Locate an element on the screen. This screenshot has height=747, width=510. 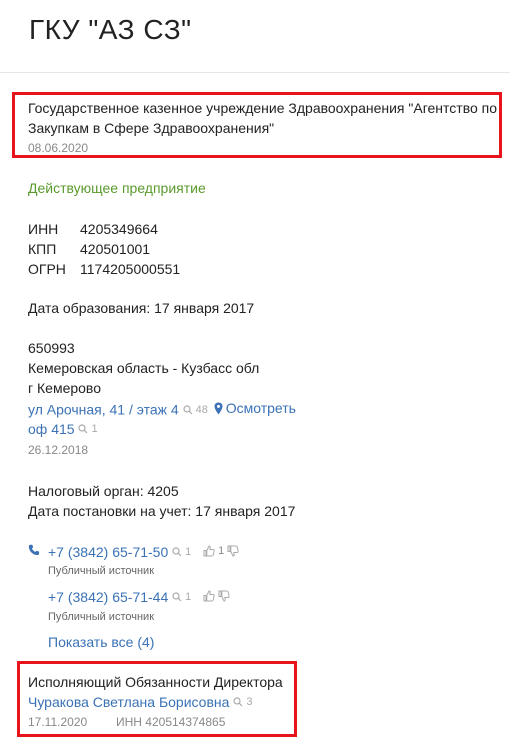
address-region: Кемеровская область - Кузбасс обл is located at coordinates (144, 368).